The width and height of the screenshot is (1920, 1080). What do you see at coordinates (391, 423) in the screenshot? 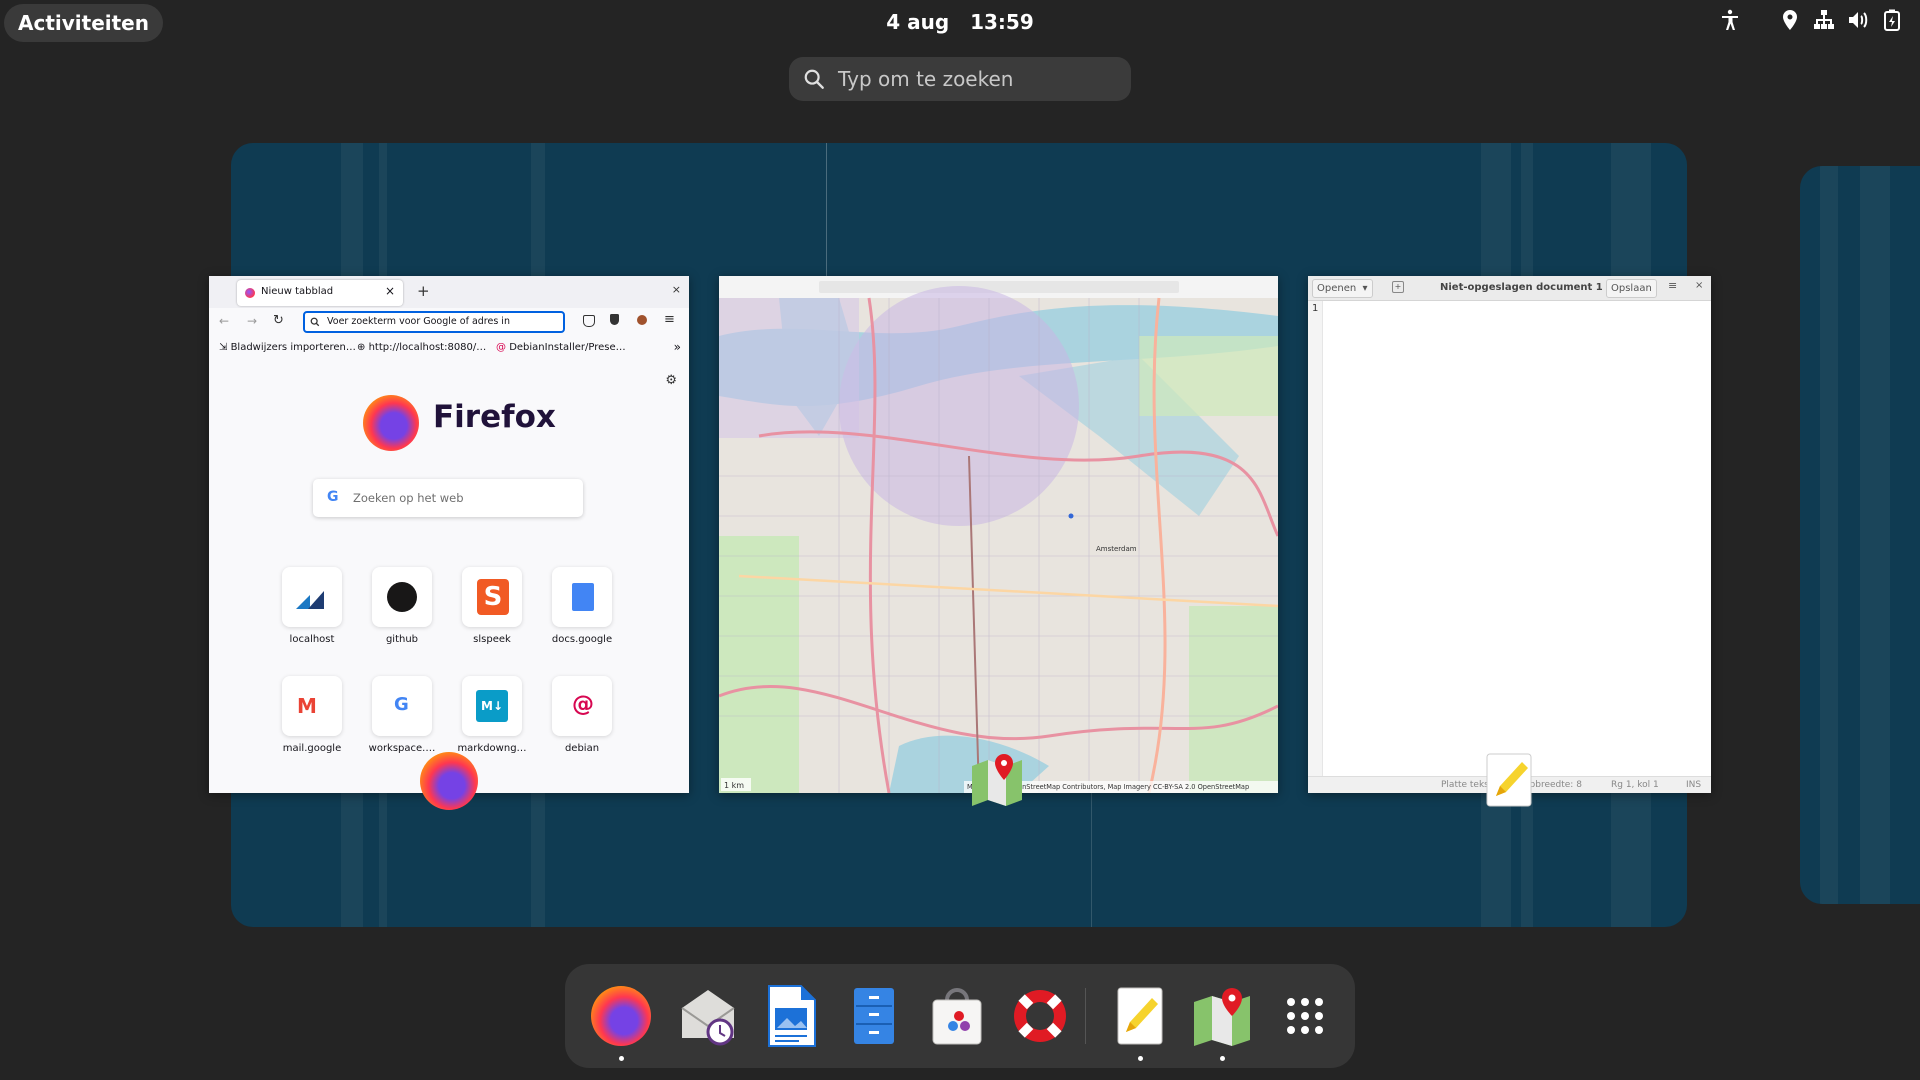
I see `firefox-logo-icon` at bounding box center [391, 423].